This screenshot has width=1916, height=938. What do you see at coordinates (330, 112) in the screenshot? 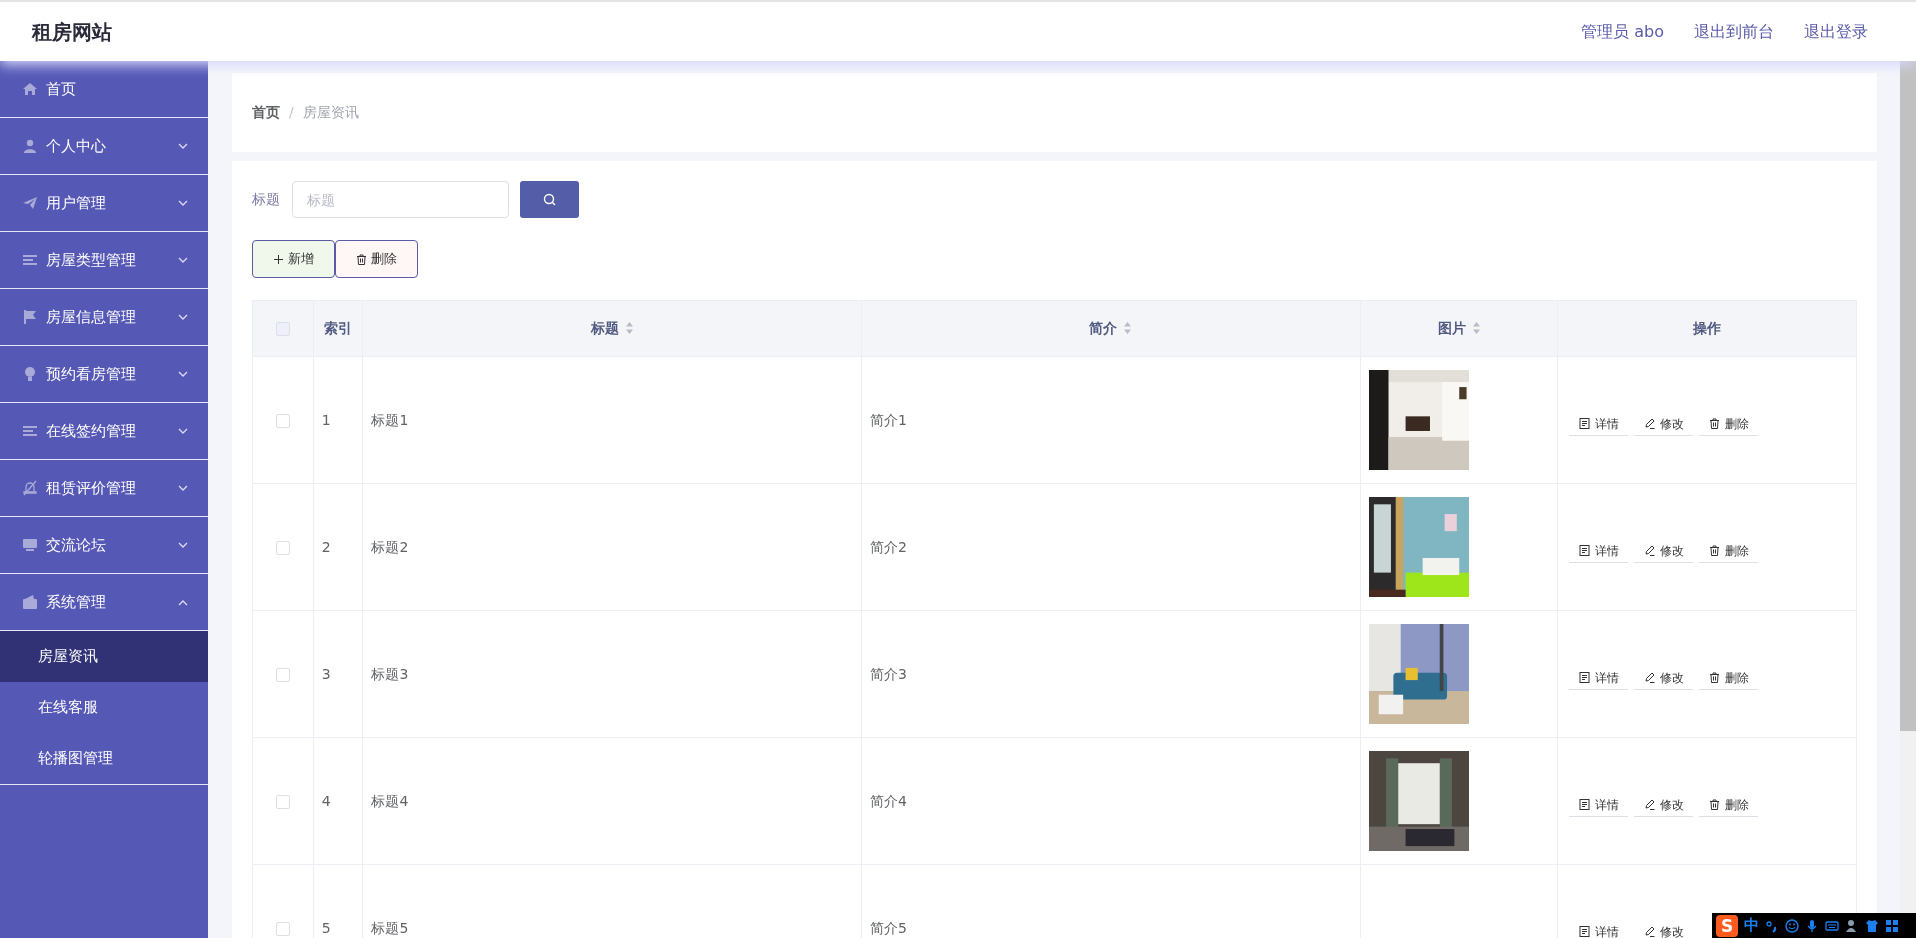
I see `breadcrumb-item: 房屋资讯` at bounding box center [330, 112].